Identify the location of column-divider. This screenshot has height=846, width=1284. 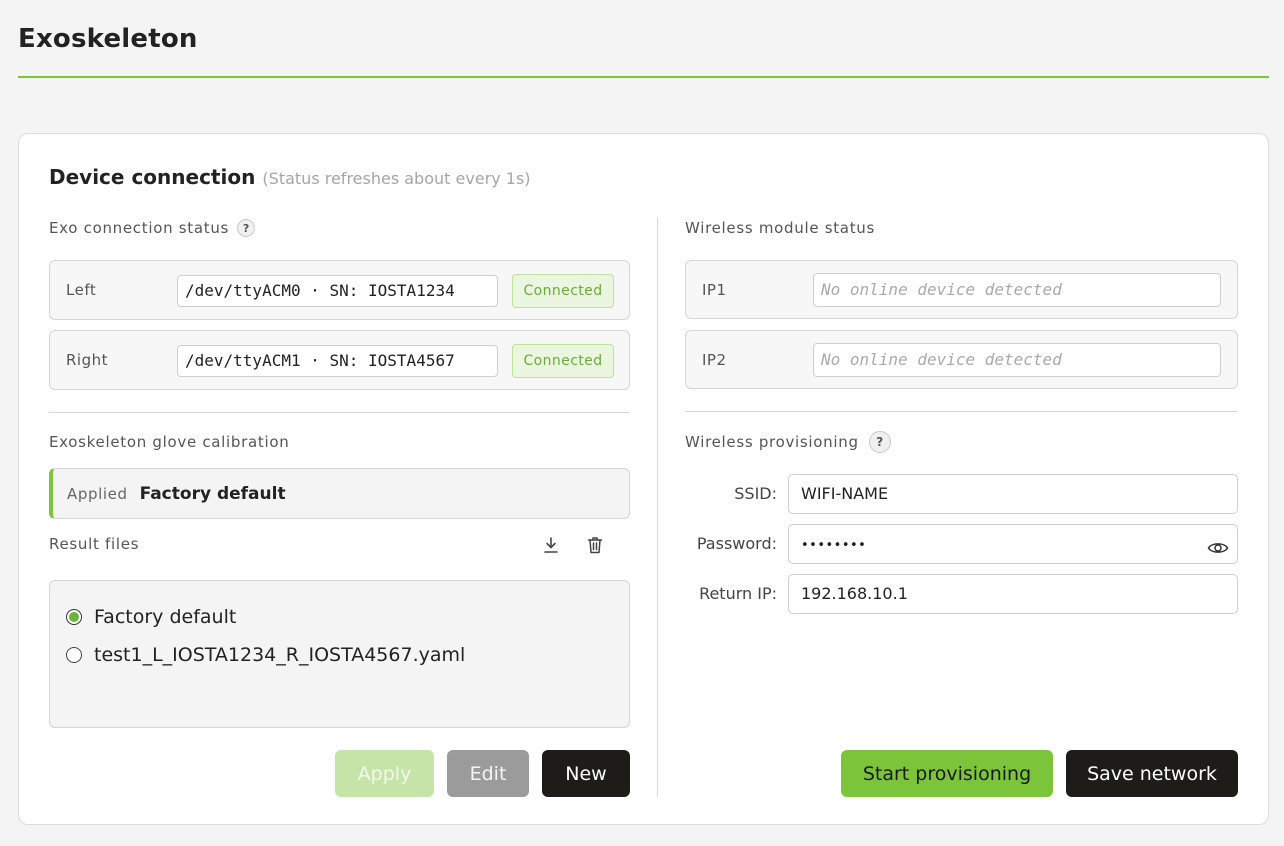
(657, 507).